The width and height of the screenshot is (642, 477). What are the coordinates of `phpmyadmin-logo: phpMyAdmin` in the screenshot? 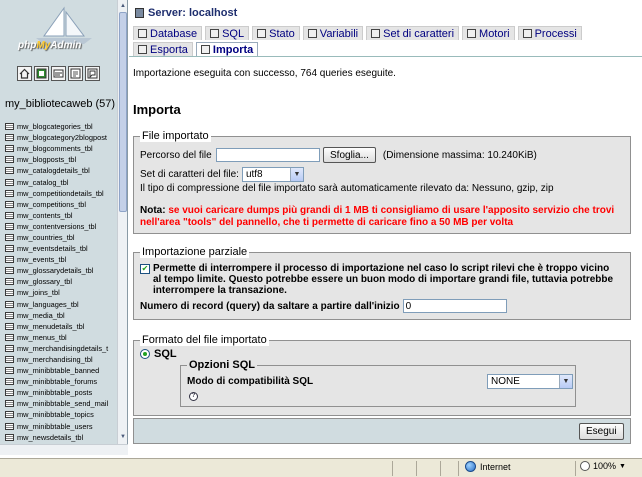 It's located at (64, 33).